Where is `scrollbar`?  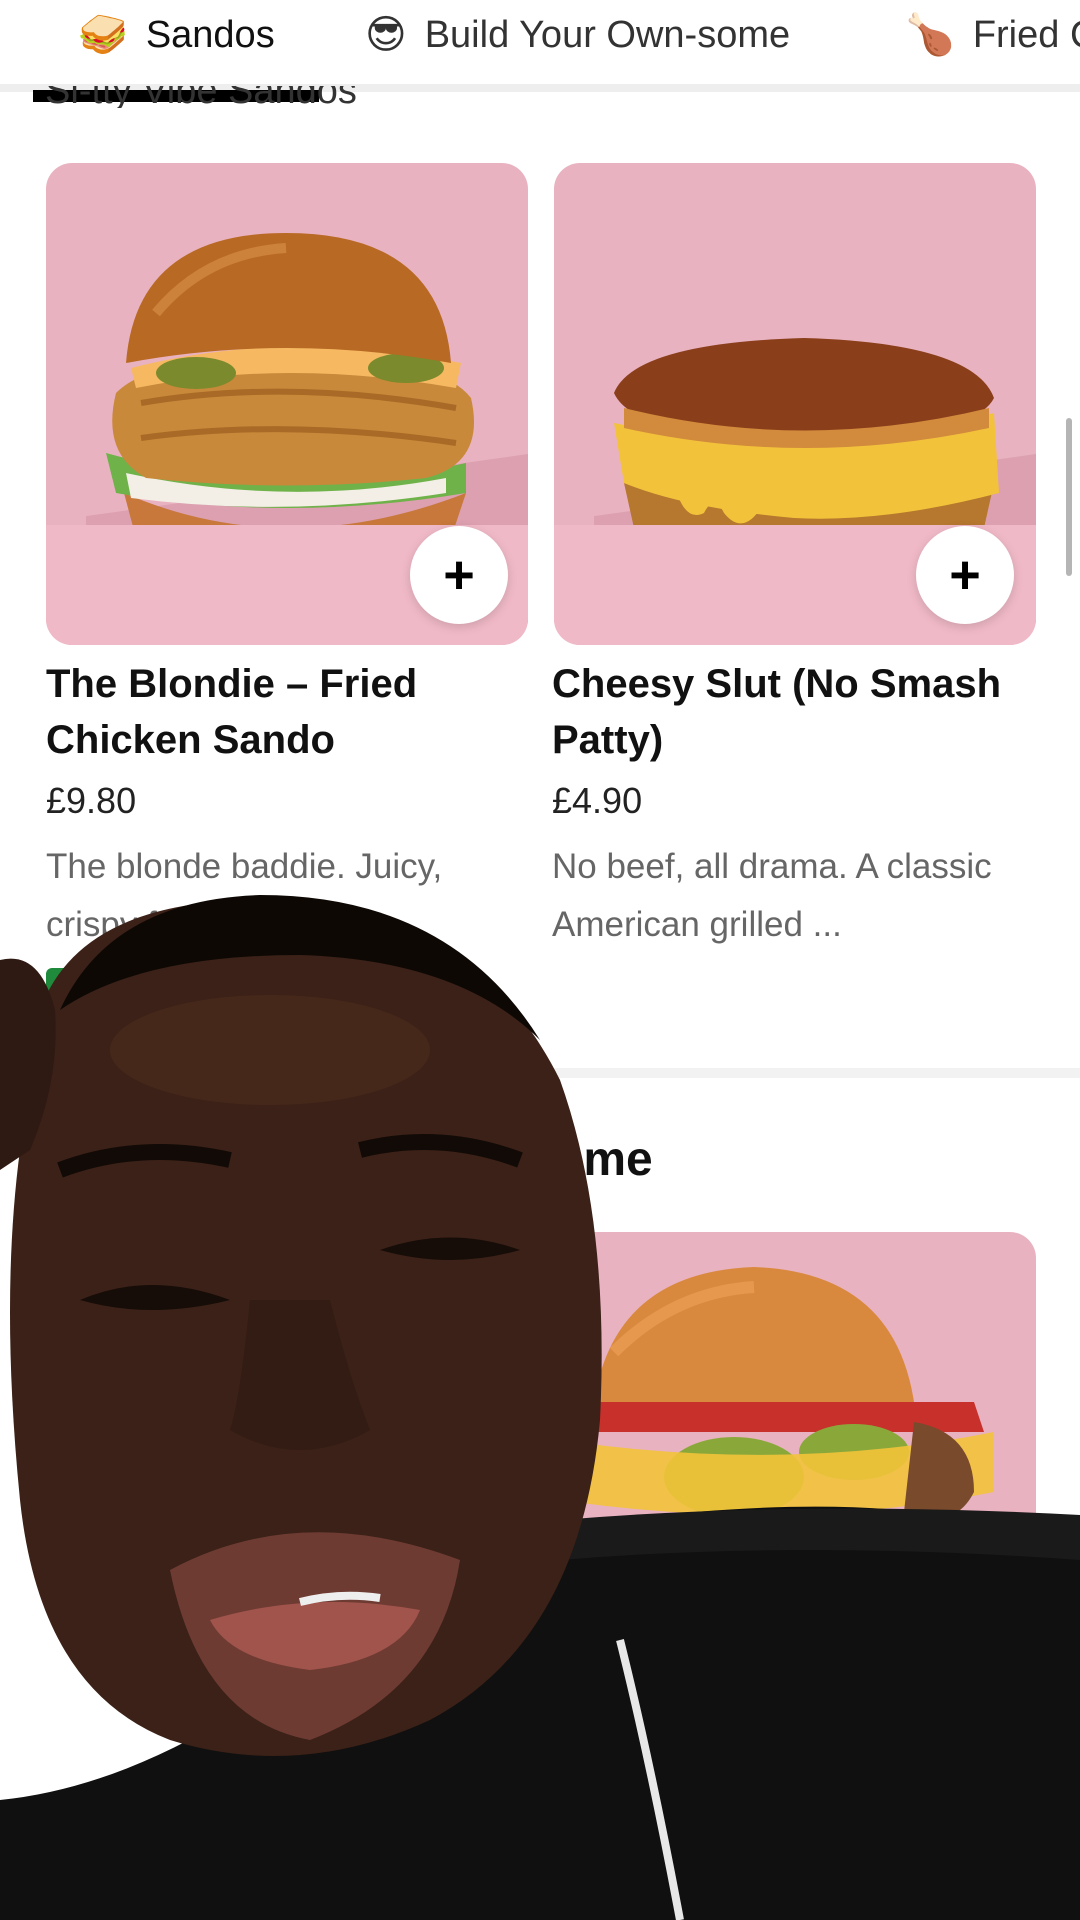 scrollbar is located at coordinates (1069, 497).